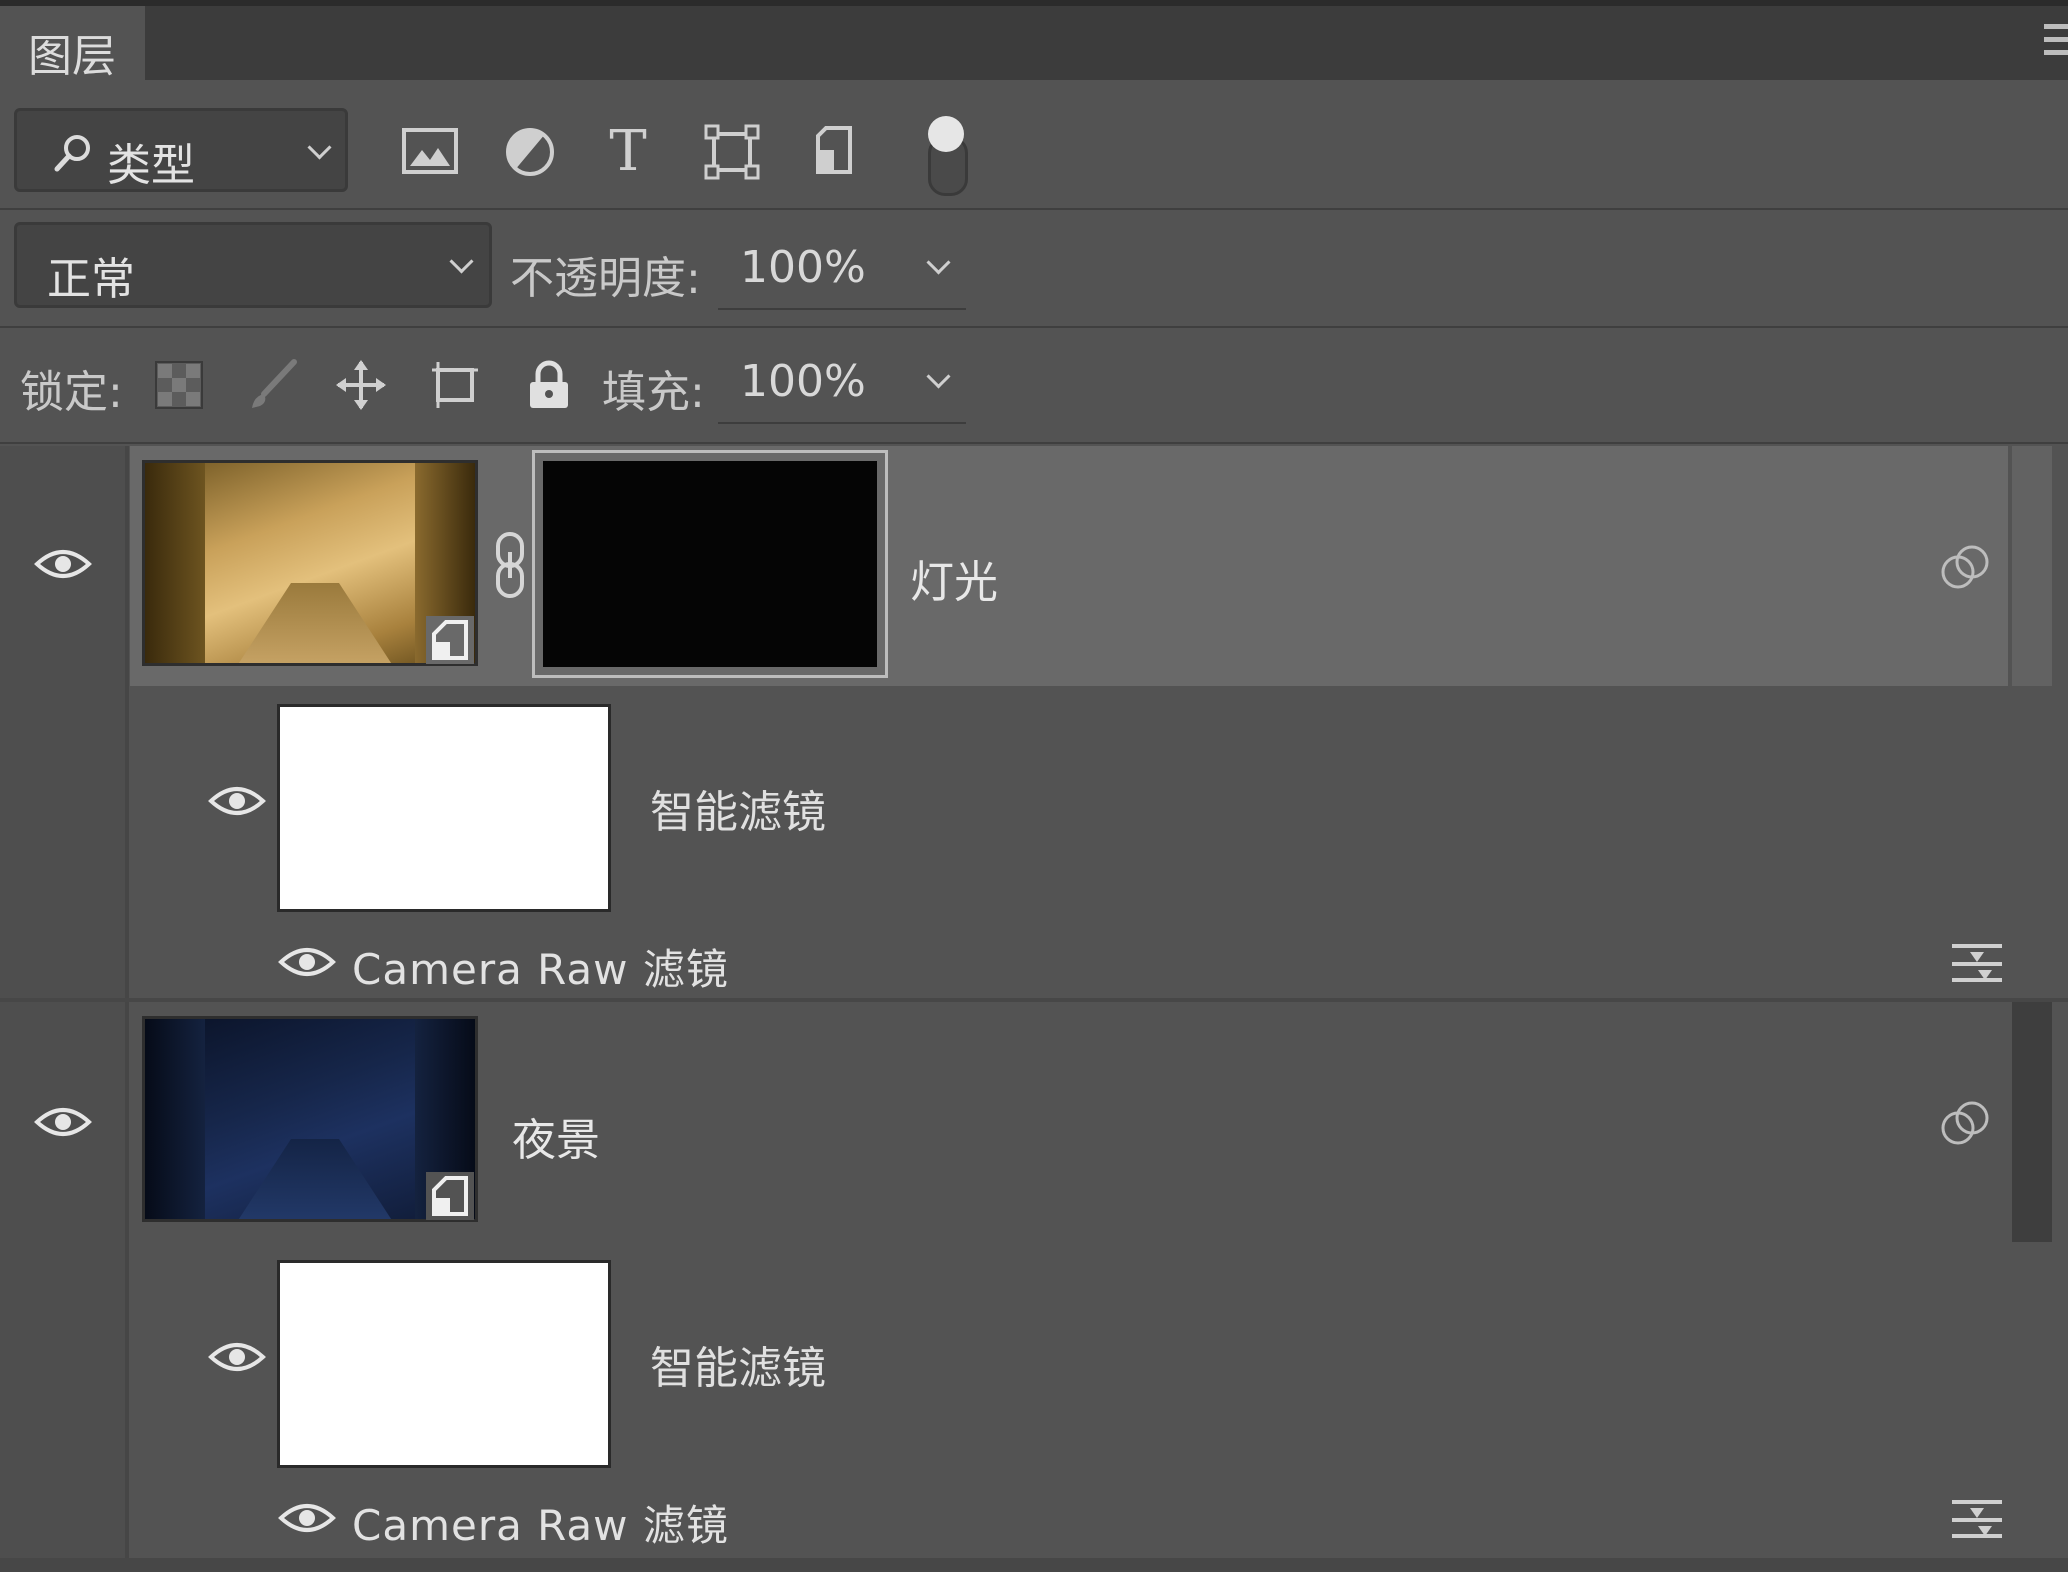 This screenshot has height=1572, width=2068. I want to click on smart-object-filter-icon, so click(836, 152).